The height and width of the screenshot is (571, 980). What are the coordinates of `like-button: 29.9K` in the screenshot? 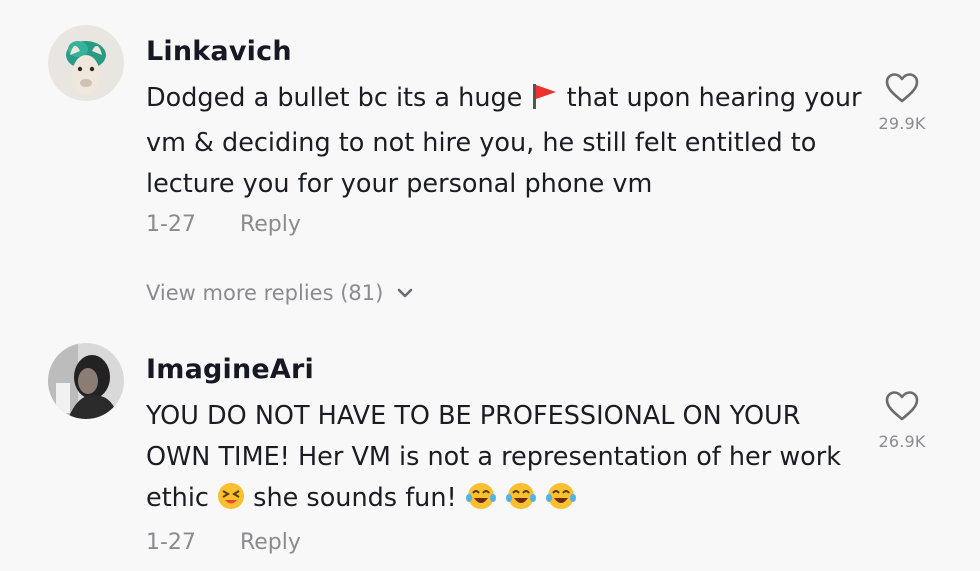 It's located at (902, 102).